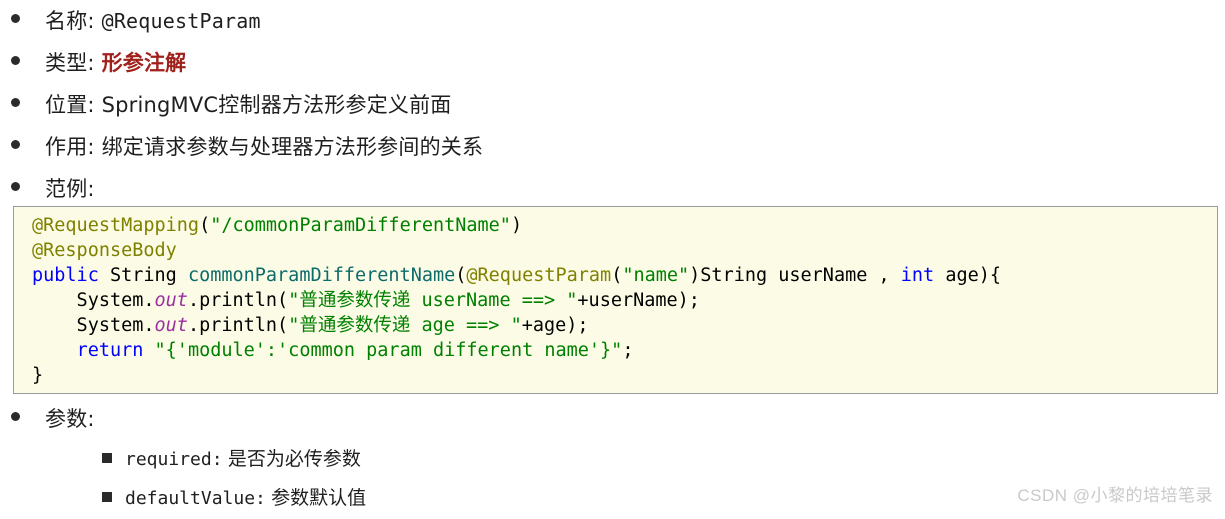 This screenshot has height=519, width=1225. Describe the element at coordinates (70, 21) in the screenshot. I see `item-label: 名称:` at that location.